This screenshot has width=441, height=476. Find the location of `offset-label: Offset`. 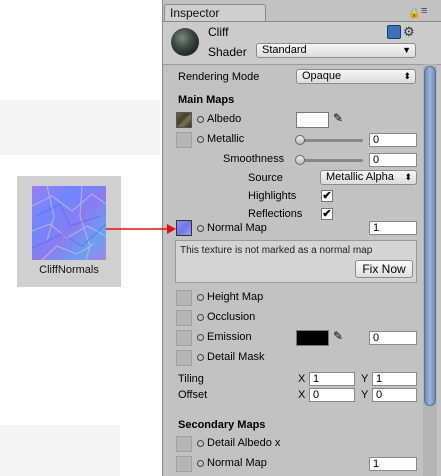

offset-label: Offset is located at coordinates (193, 395).